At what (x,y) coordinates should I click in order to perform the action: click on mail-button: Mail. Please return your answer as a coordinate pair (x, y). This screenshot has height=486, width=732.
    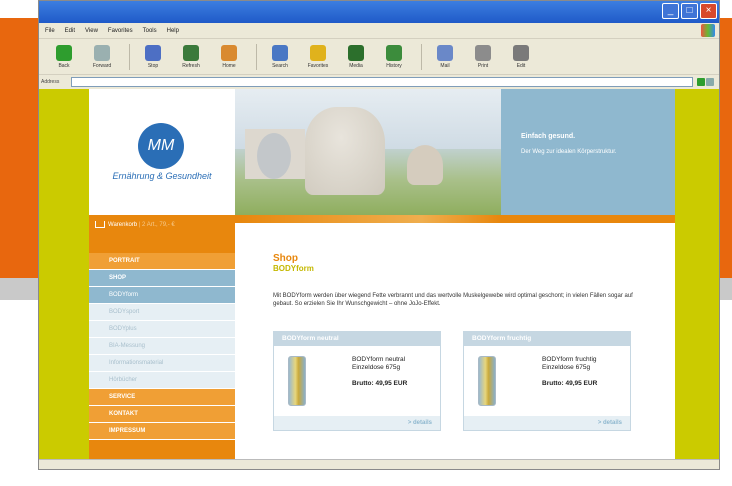
    Looking at the image, I should click on (445, 56).